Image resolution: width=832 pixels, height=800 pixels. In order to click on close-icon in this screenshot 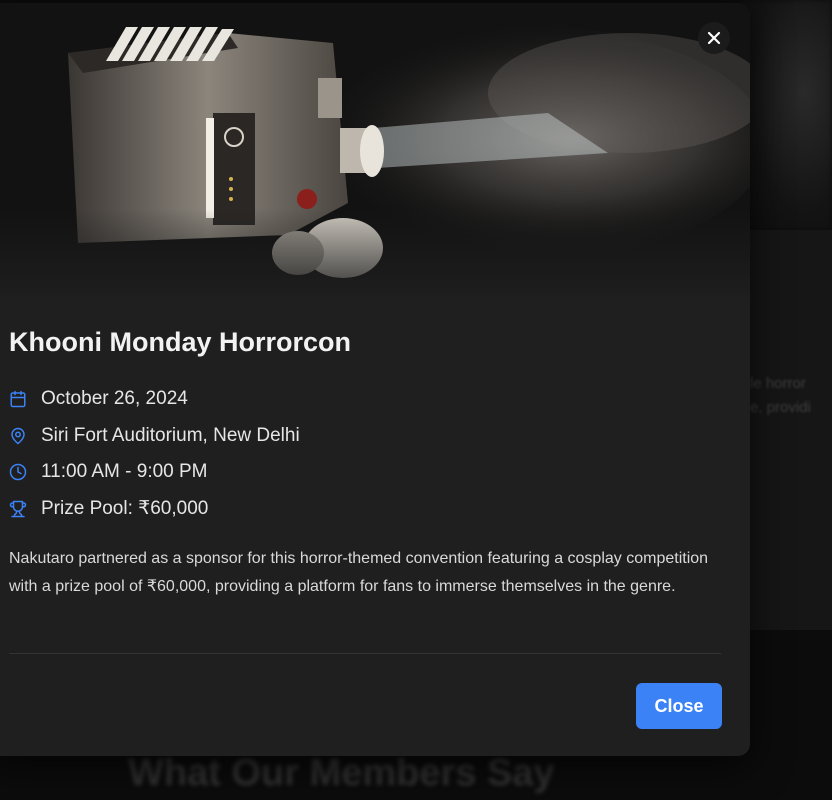, I will do `click(714, 38)`.